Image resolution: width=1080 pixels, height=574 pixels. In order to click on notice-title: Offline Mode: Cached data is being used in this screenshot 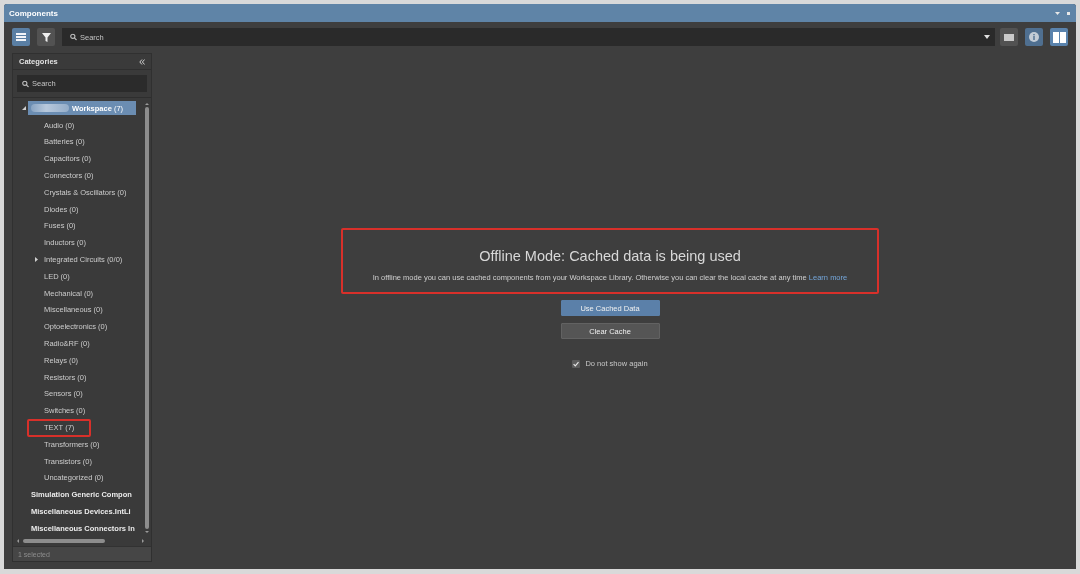, I will do `click(610, 256)`.